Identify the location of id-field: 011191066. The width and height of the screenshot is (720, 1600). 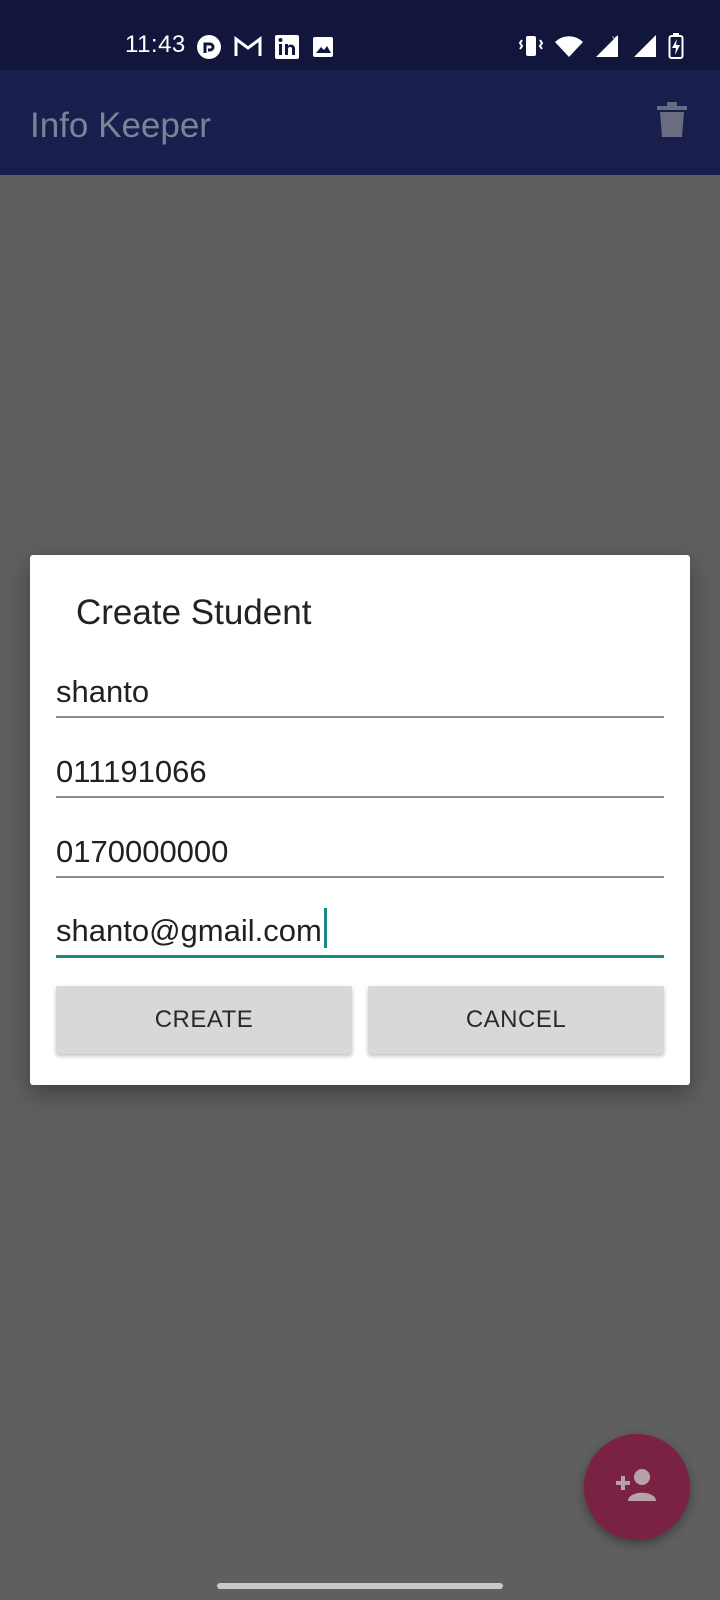
(360, 773).